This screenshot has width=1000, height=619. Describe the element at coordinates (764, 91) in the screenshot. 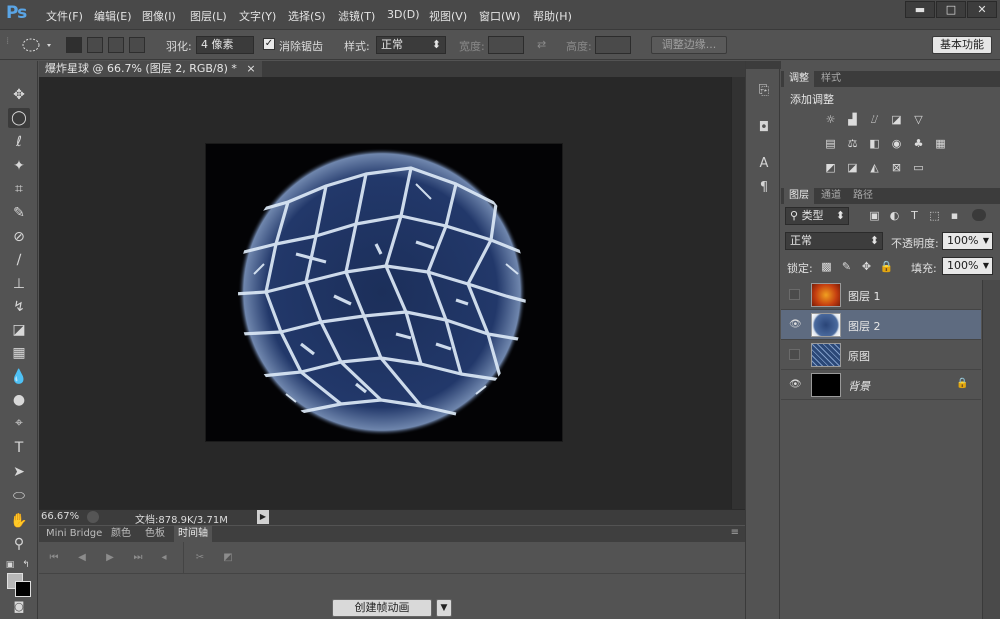

I see `history-panel-icon: ⎘` at that location.